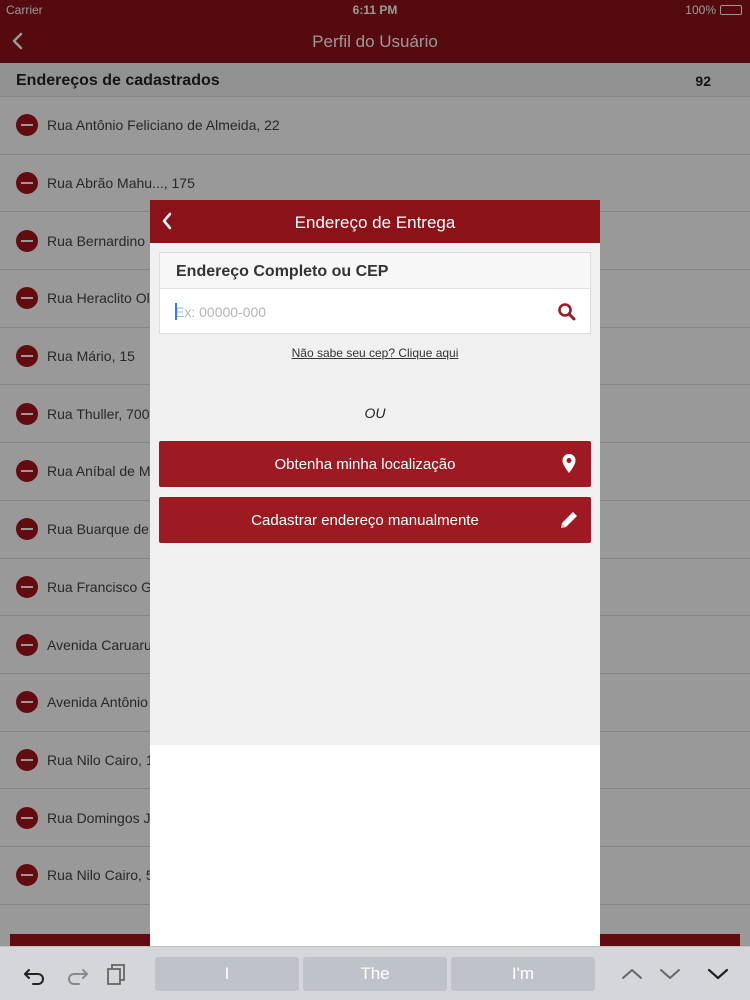 This screenshot has height=1000, width=750. Describe the element at coordinates (375, 845) in the screenshot. I see `modal-empty-area` at that location.